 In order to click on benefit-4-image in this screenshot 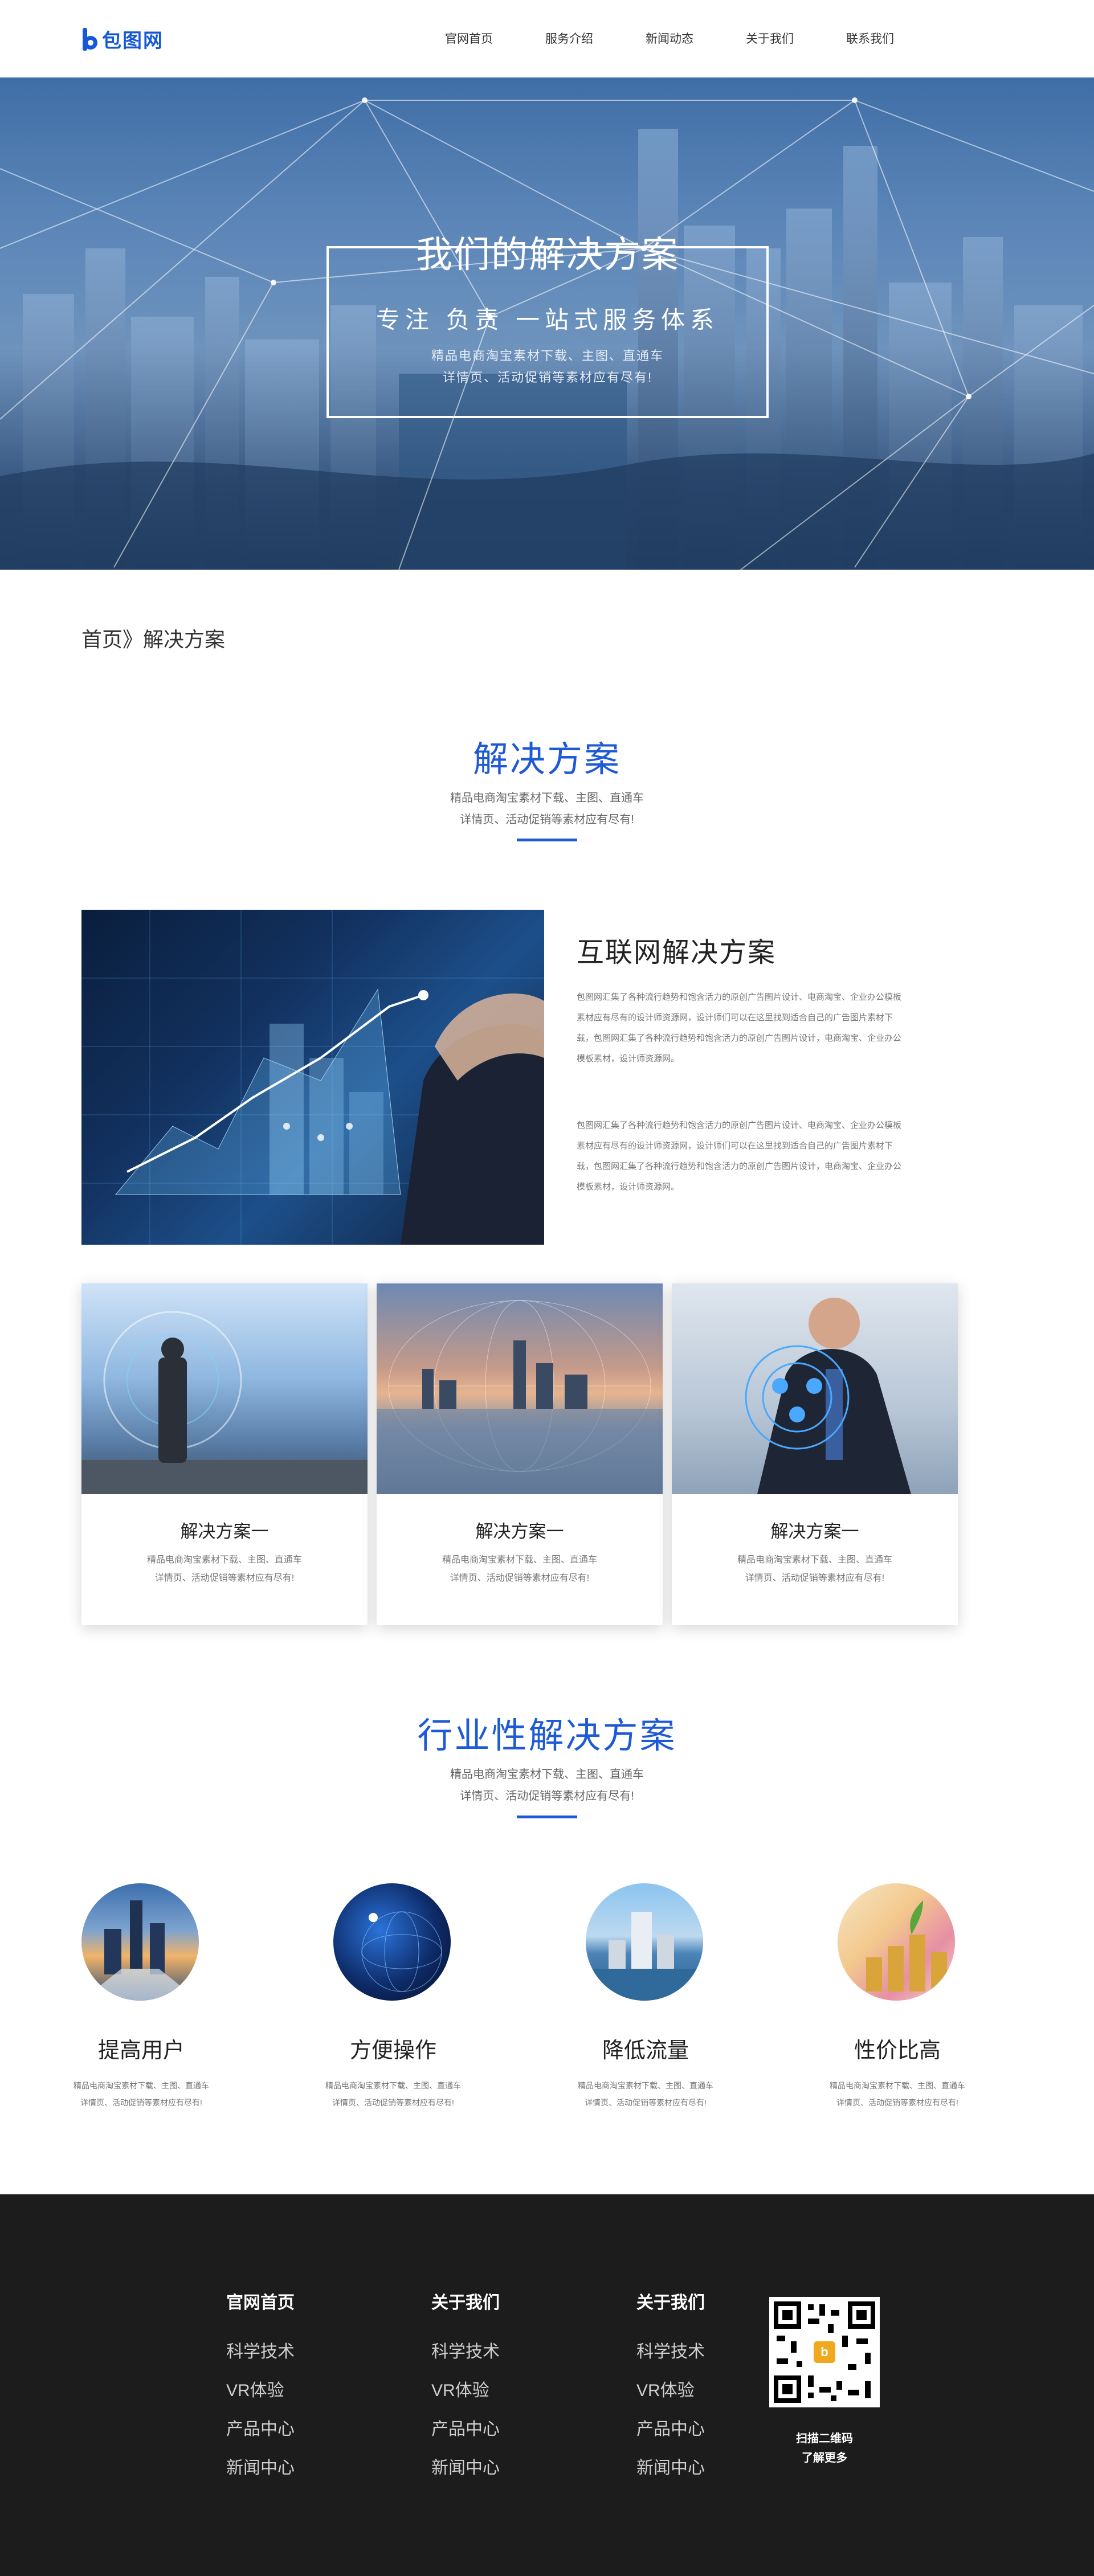, I will do `click(896, 1942)`.